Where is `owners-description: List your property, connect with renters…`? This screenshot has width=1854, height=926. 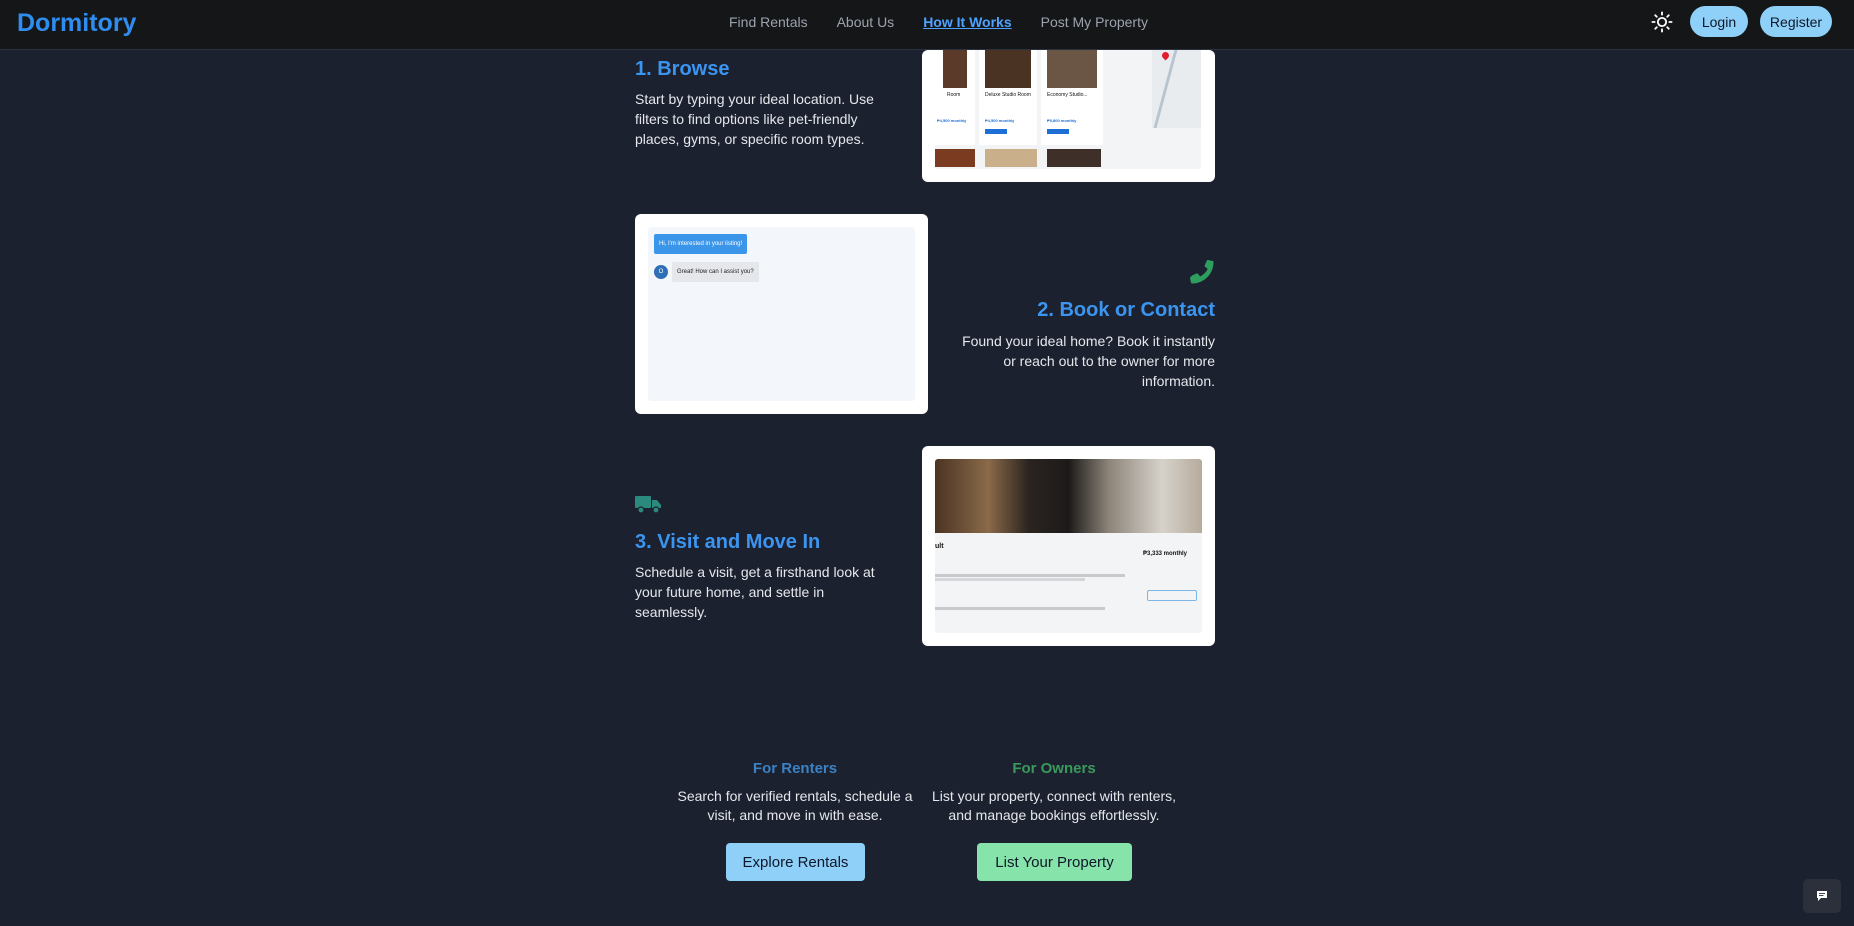 owners-description: List your property, connect with renters… is located at coordinates (1054, 805).